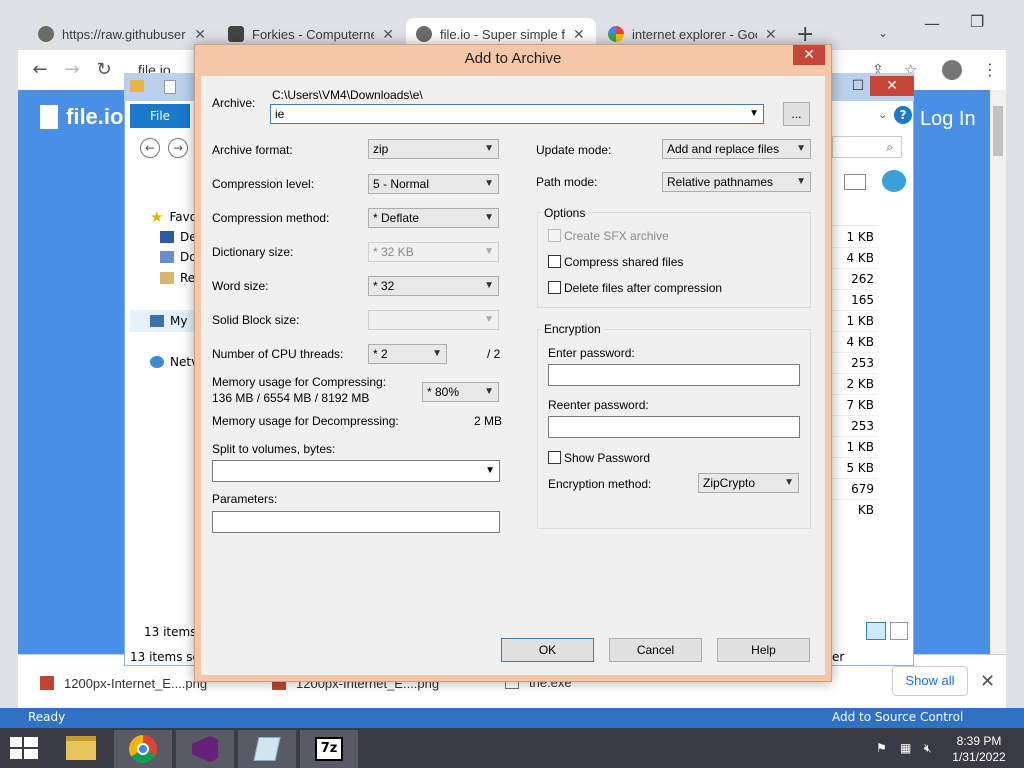 This screenshot has height=768, width=1024. What do you see at coordinates (150, 148) in the screenshot?
I see `explorer-back-icon: ←` at bounding box center [150, 148].